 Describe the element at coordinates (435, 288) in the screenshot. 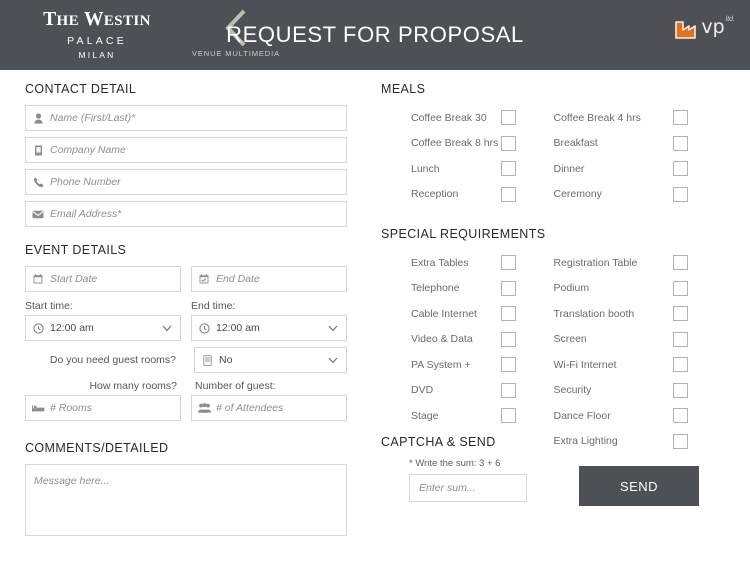

I see `checkbox-label: Telephone` at that location.